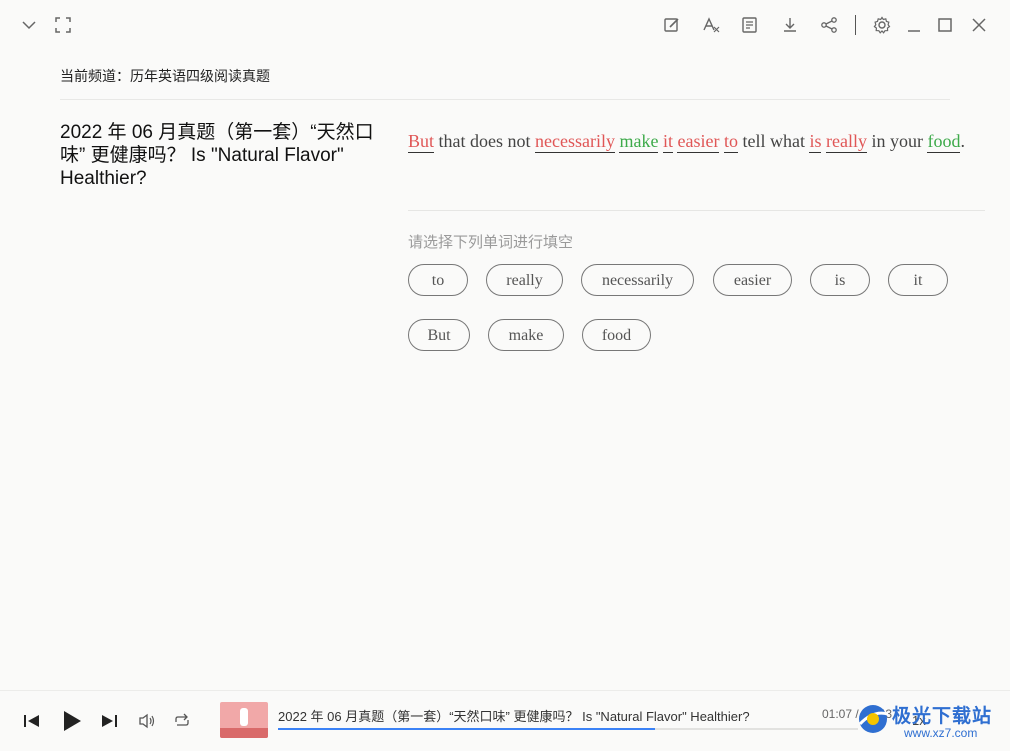 The height and width of the screenshot is (751, 1010). I want to click on download-icon, so click(790, 25).